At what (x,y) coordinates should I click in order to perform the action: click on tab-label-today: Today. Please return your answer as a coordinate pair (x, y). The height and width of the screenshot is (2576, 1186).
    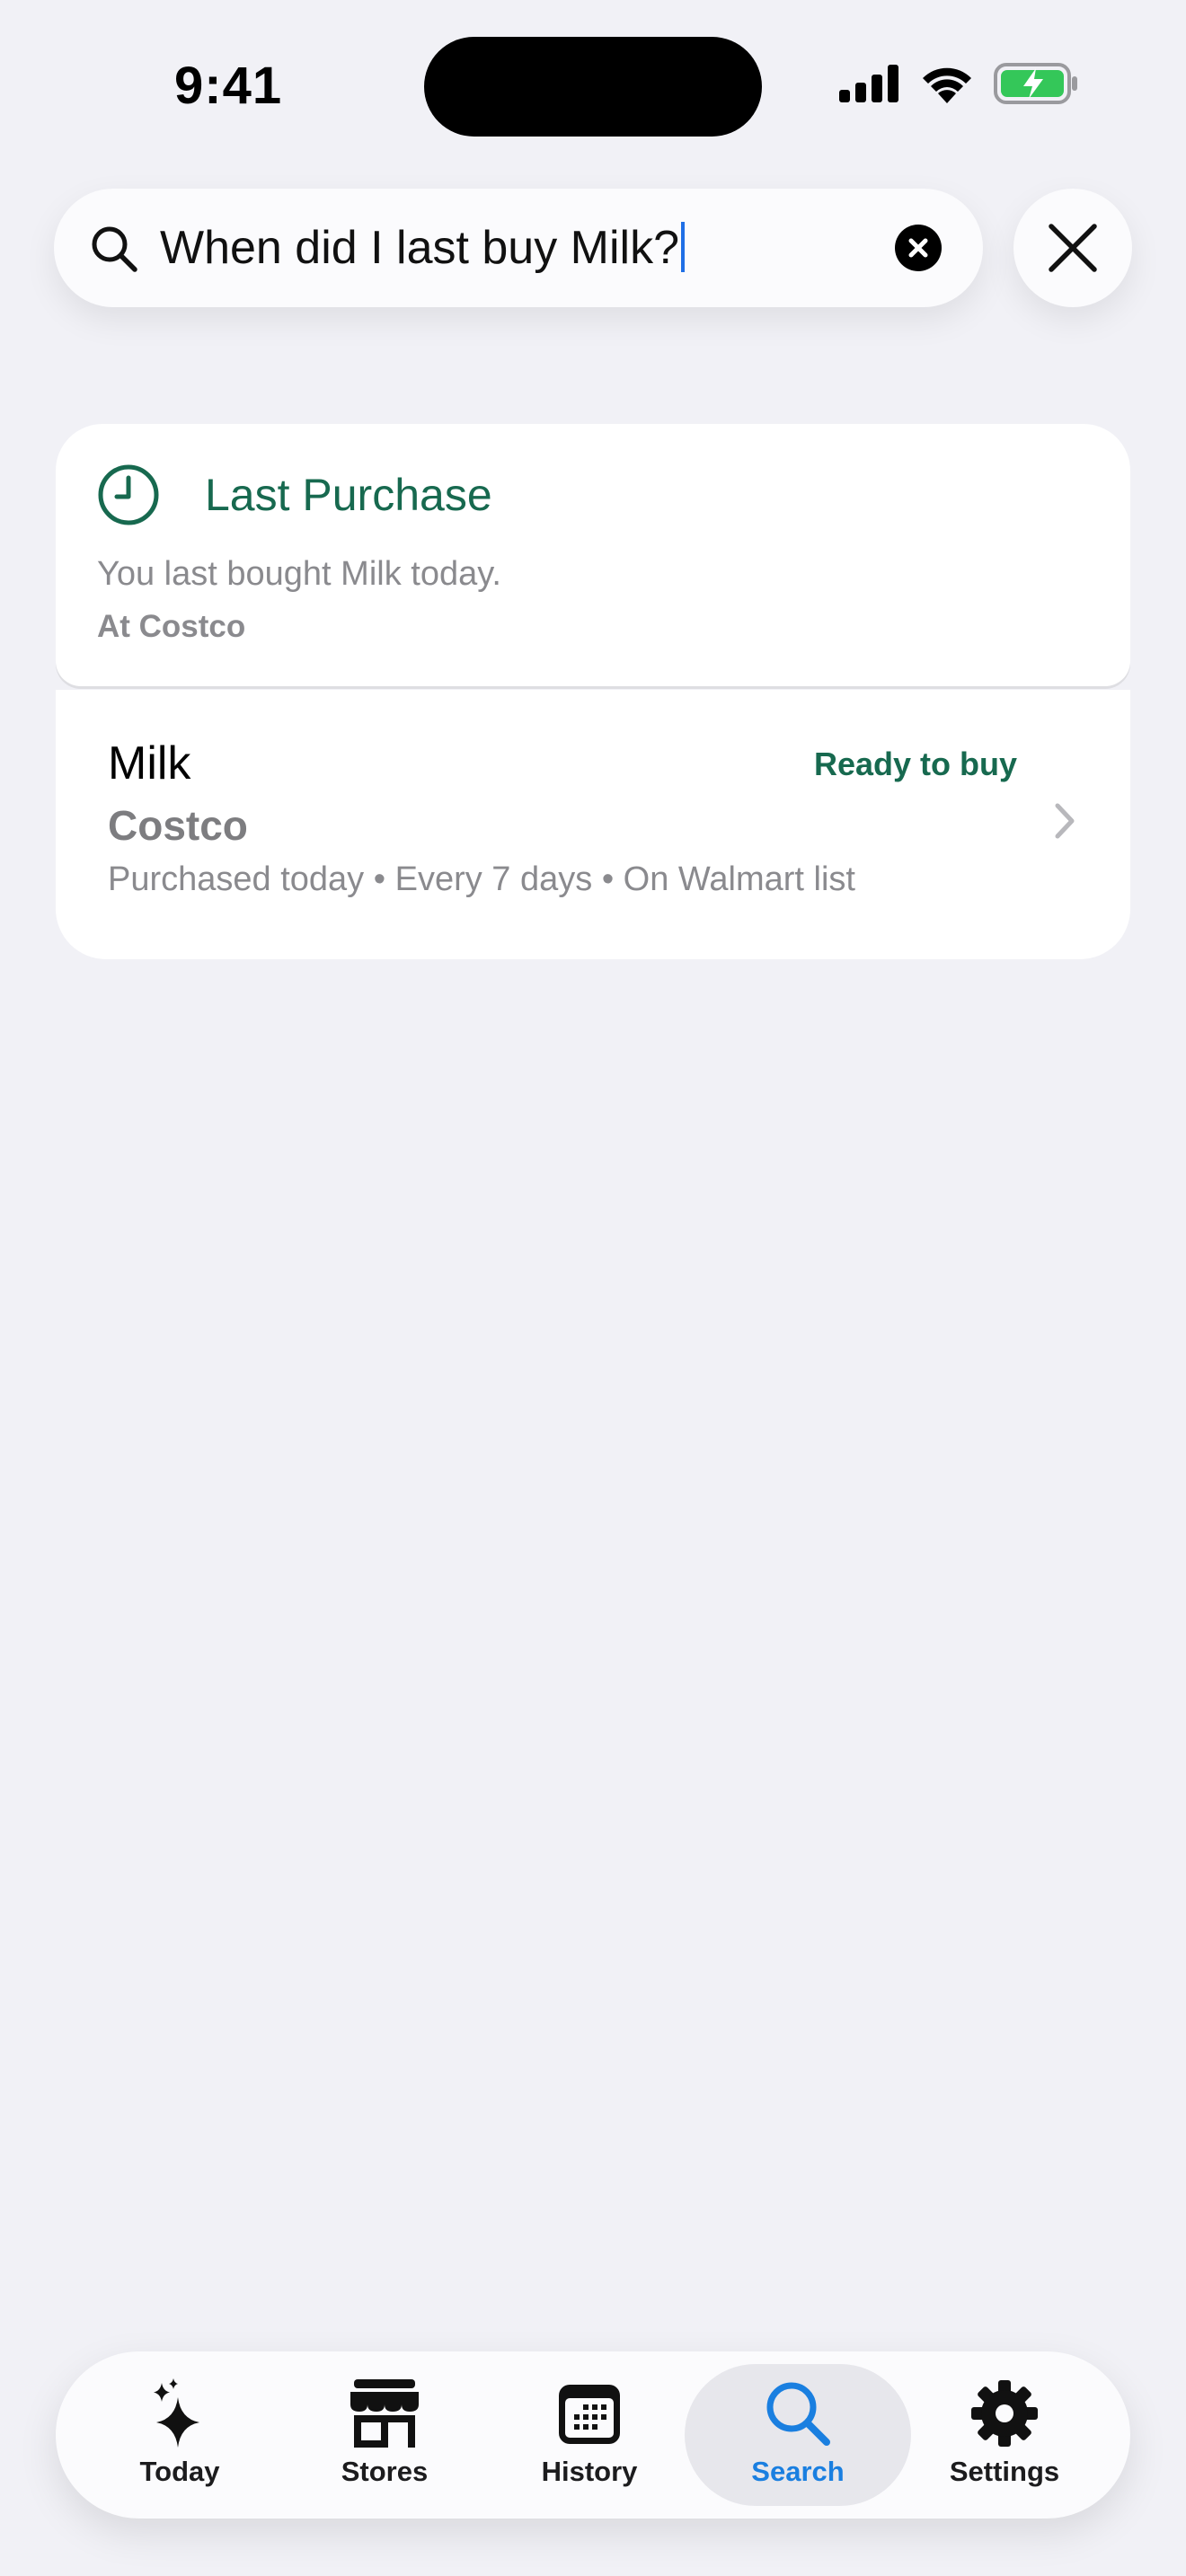
    Looking at the image, I should click on (179, 2471).